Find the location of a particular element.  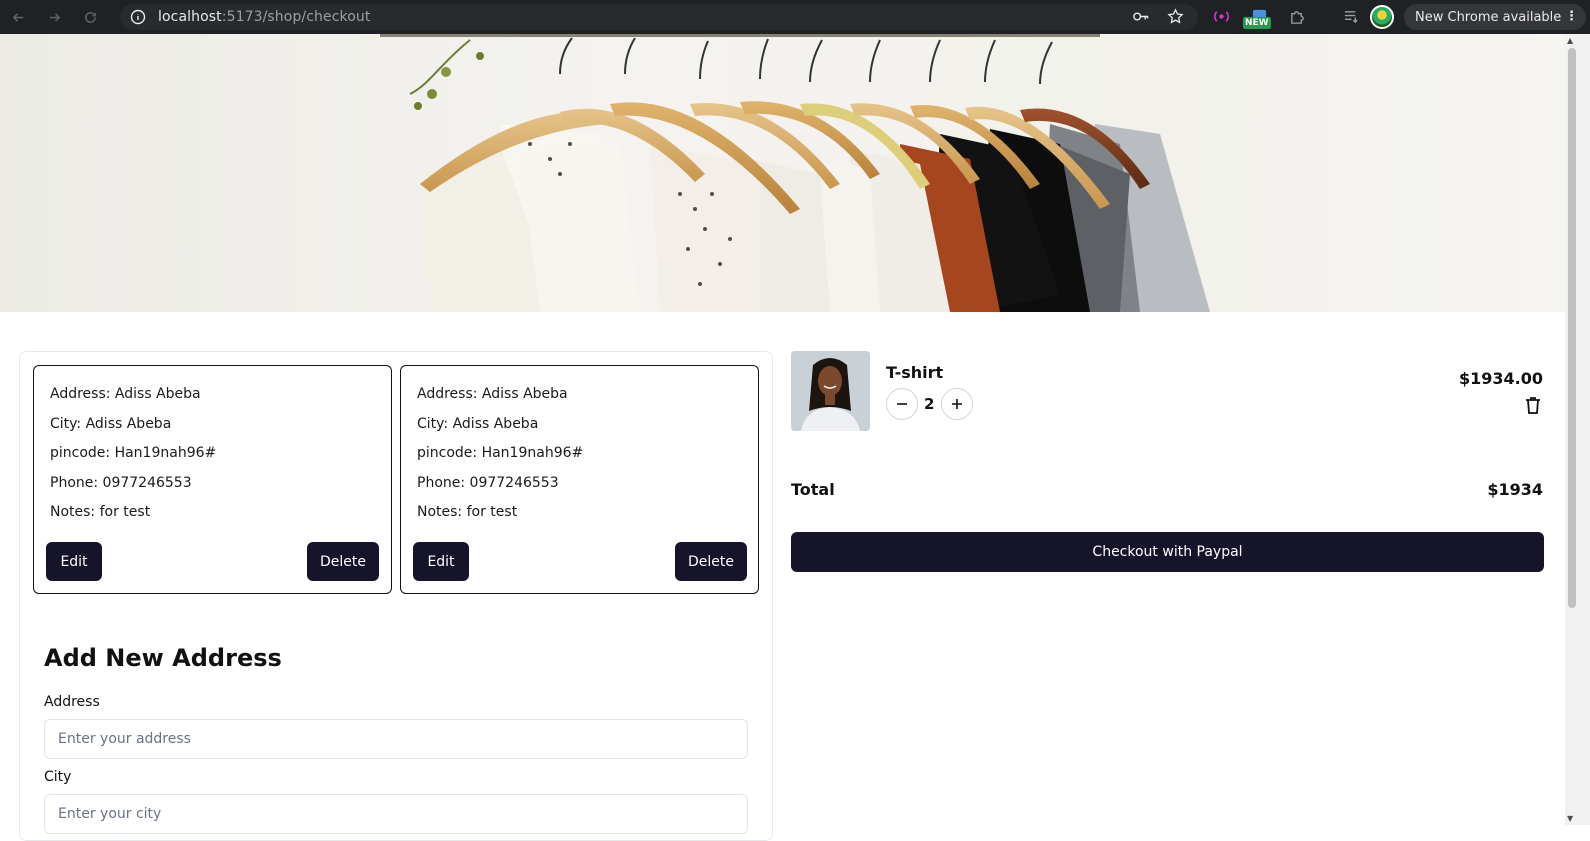

cart-item-price: $1934.00 is located at coordinates (1500, 378).